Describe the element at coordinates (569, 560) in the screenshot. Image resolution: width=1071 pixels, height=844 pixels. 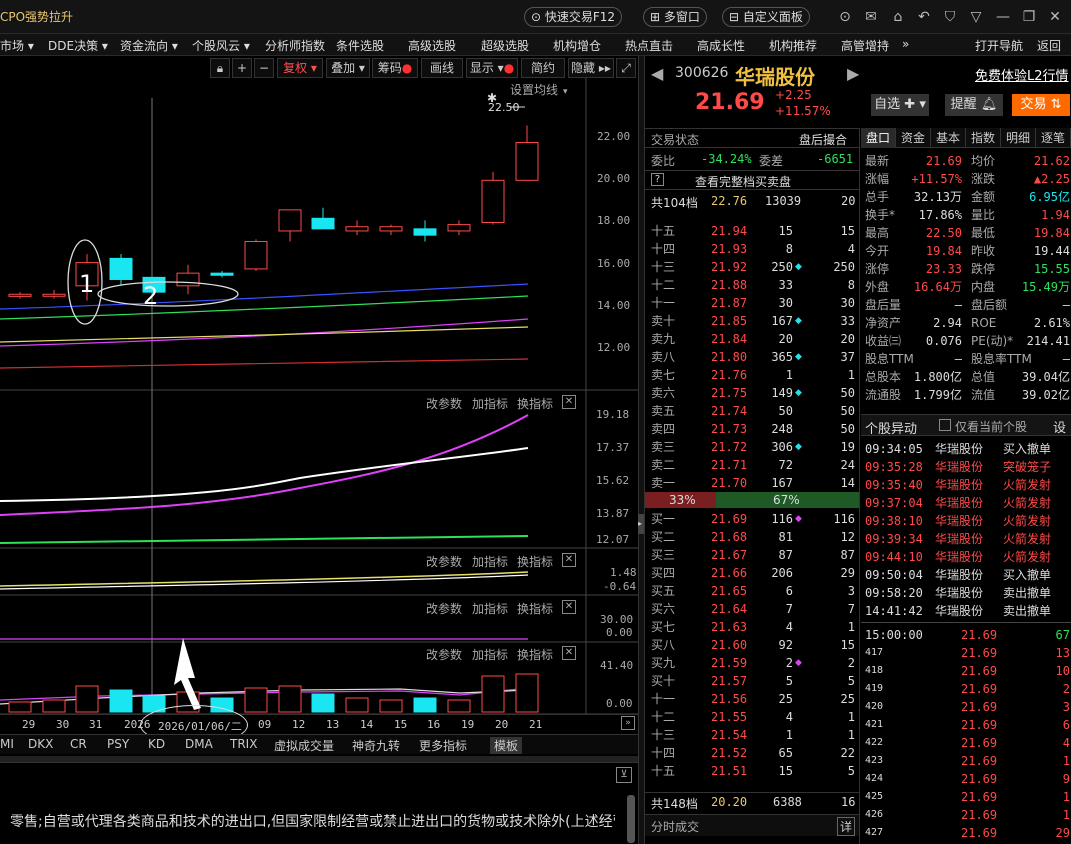
I see `p2-close-icon: ✕` at that location.